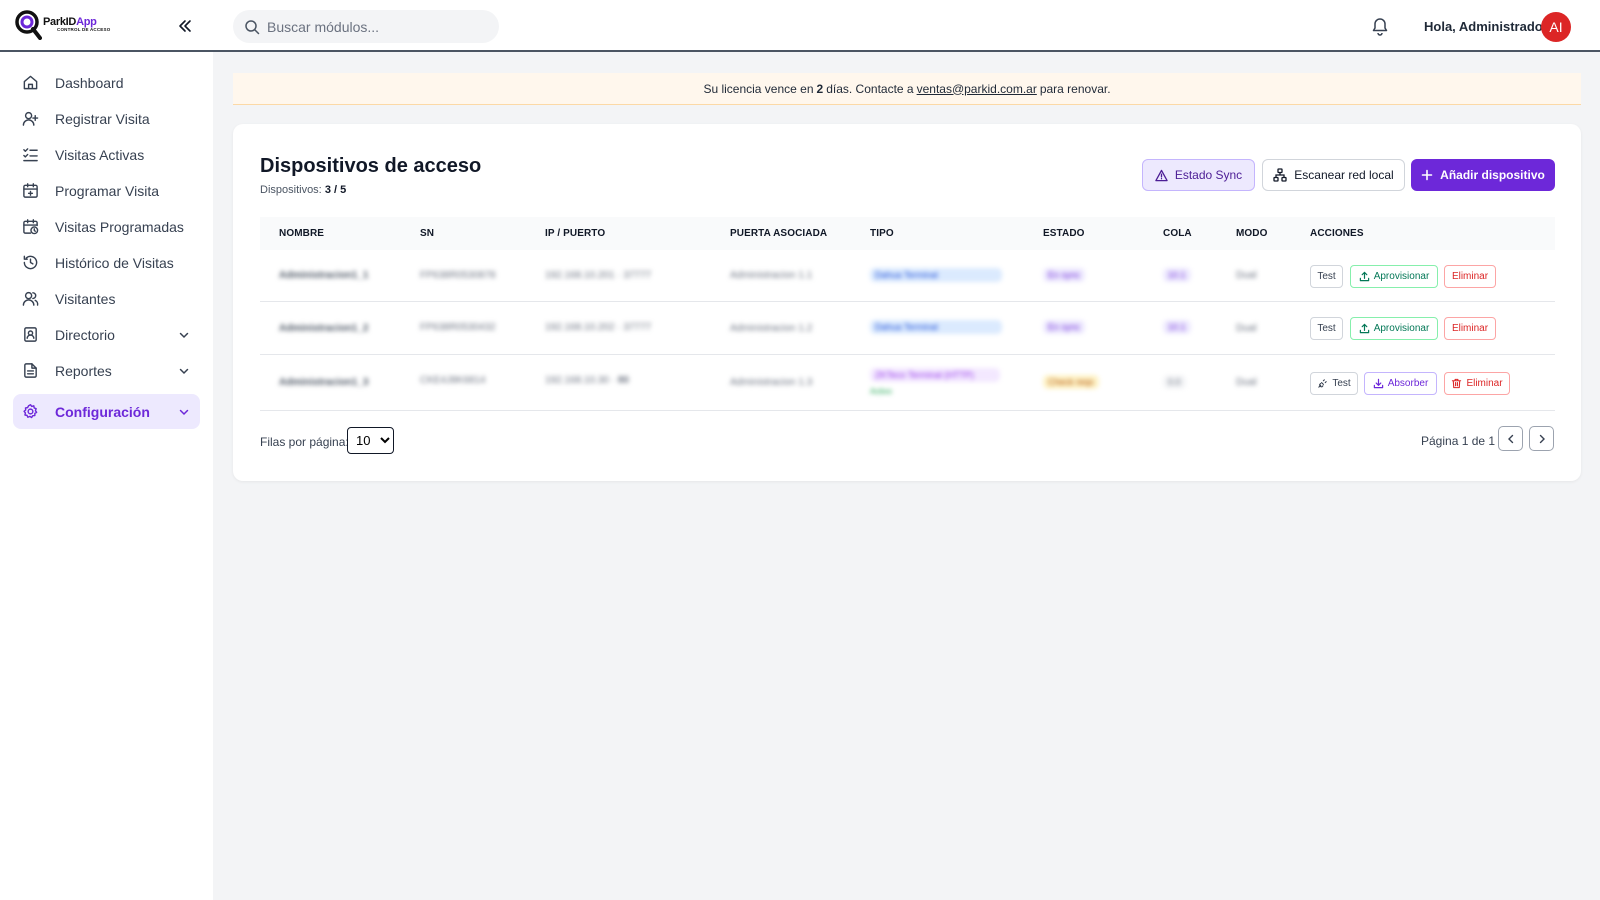 This screenshot has width=1600, height=900. I want to click on absorb-label: Absorber, so click(1408, 383).